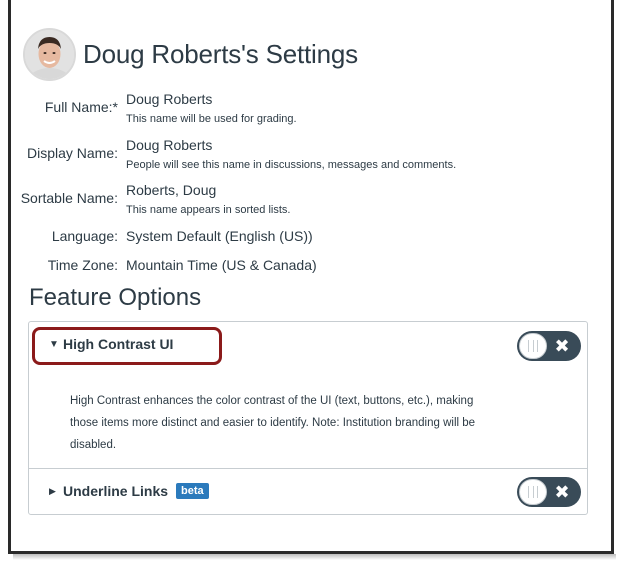 The image size is (622, 562). I want to click on sortable-name-label: Sortable Name:, so click(69, 198).